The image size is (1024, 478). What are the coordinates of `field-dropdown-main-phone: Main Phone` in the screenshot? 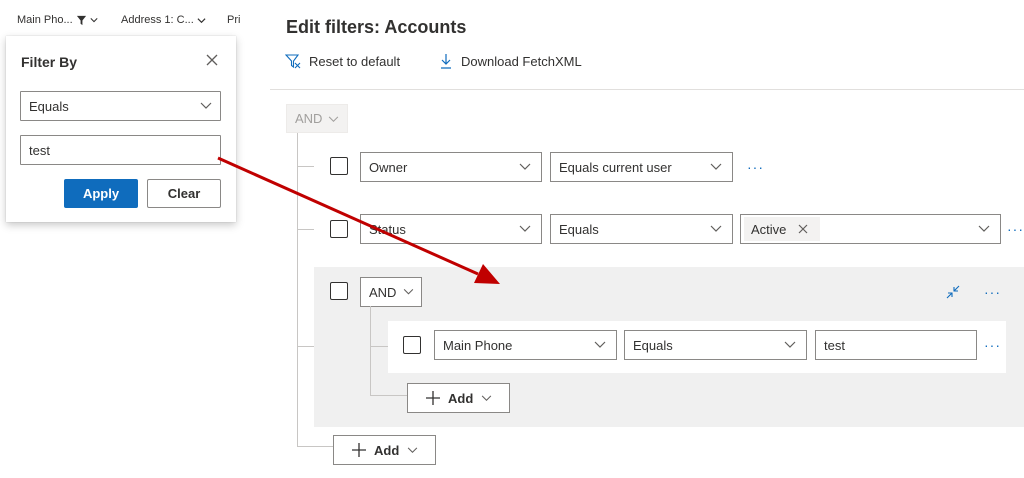 It's located at (525, 345).